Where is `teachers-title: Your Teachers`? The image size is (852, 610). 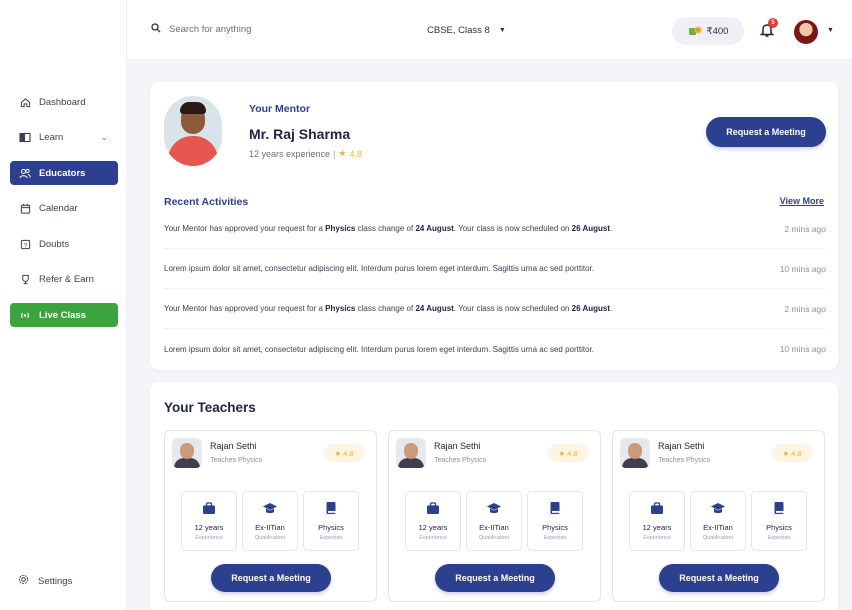
teachers-title: Your Teachers is located at coordinates (210, 407).